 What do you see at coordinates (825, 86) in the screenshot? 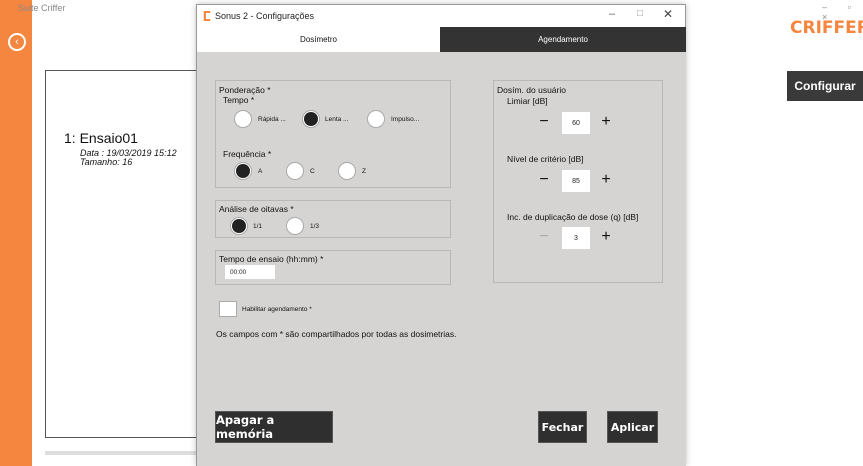
I see `configure-button: Configurar` at bounding box center [825, 86].